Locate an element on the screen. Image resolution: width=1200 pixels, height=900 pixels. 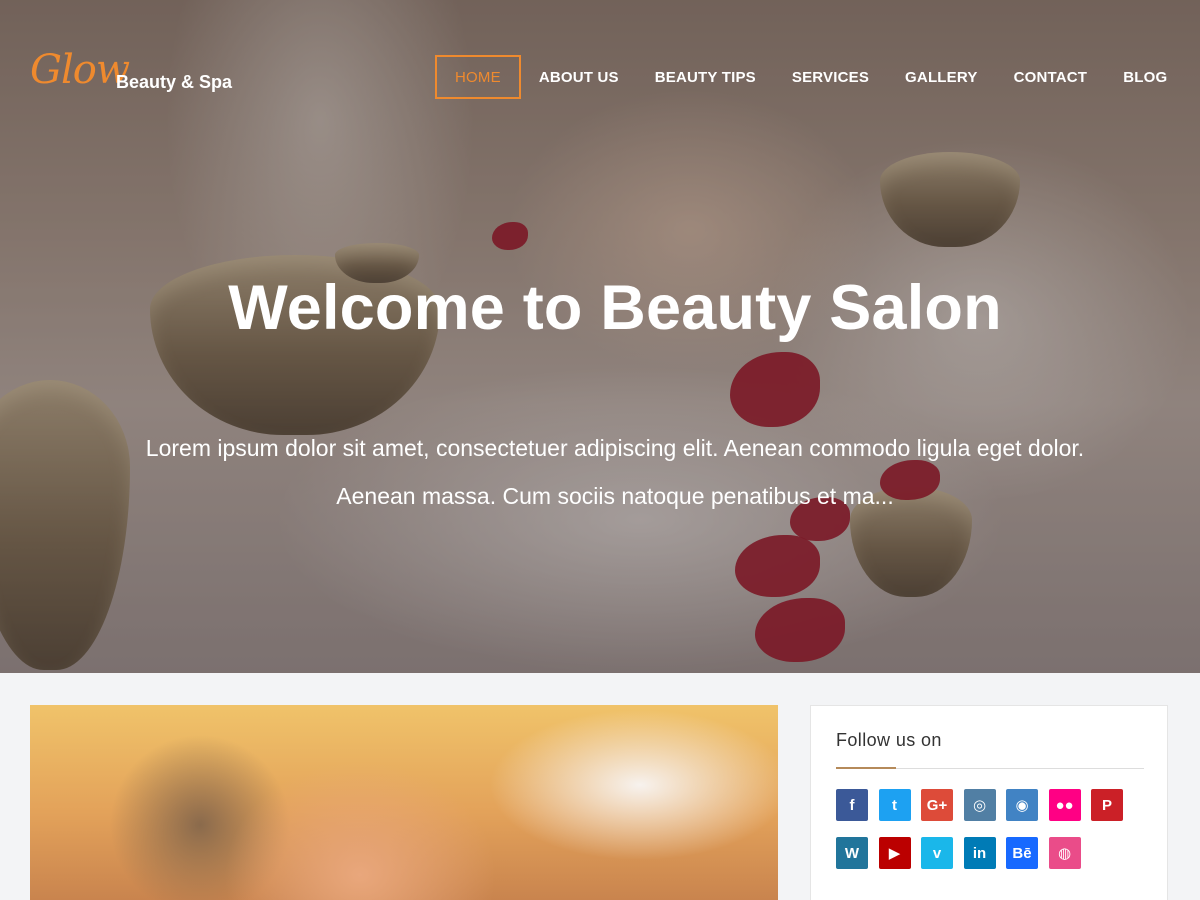
widget-divider-accent is located at coordinates (866, 768).